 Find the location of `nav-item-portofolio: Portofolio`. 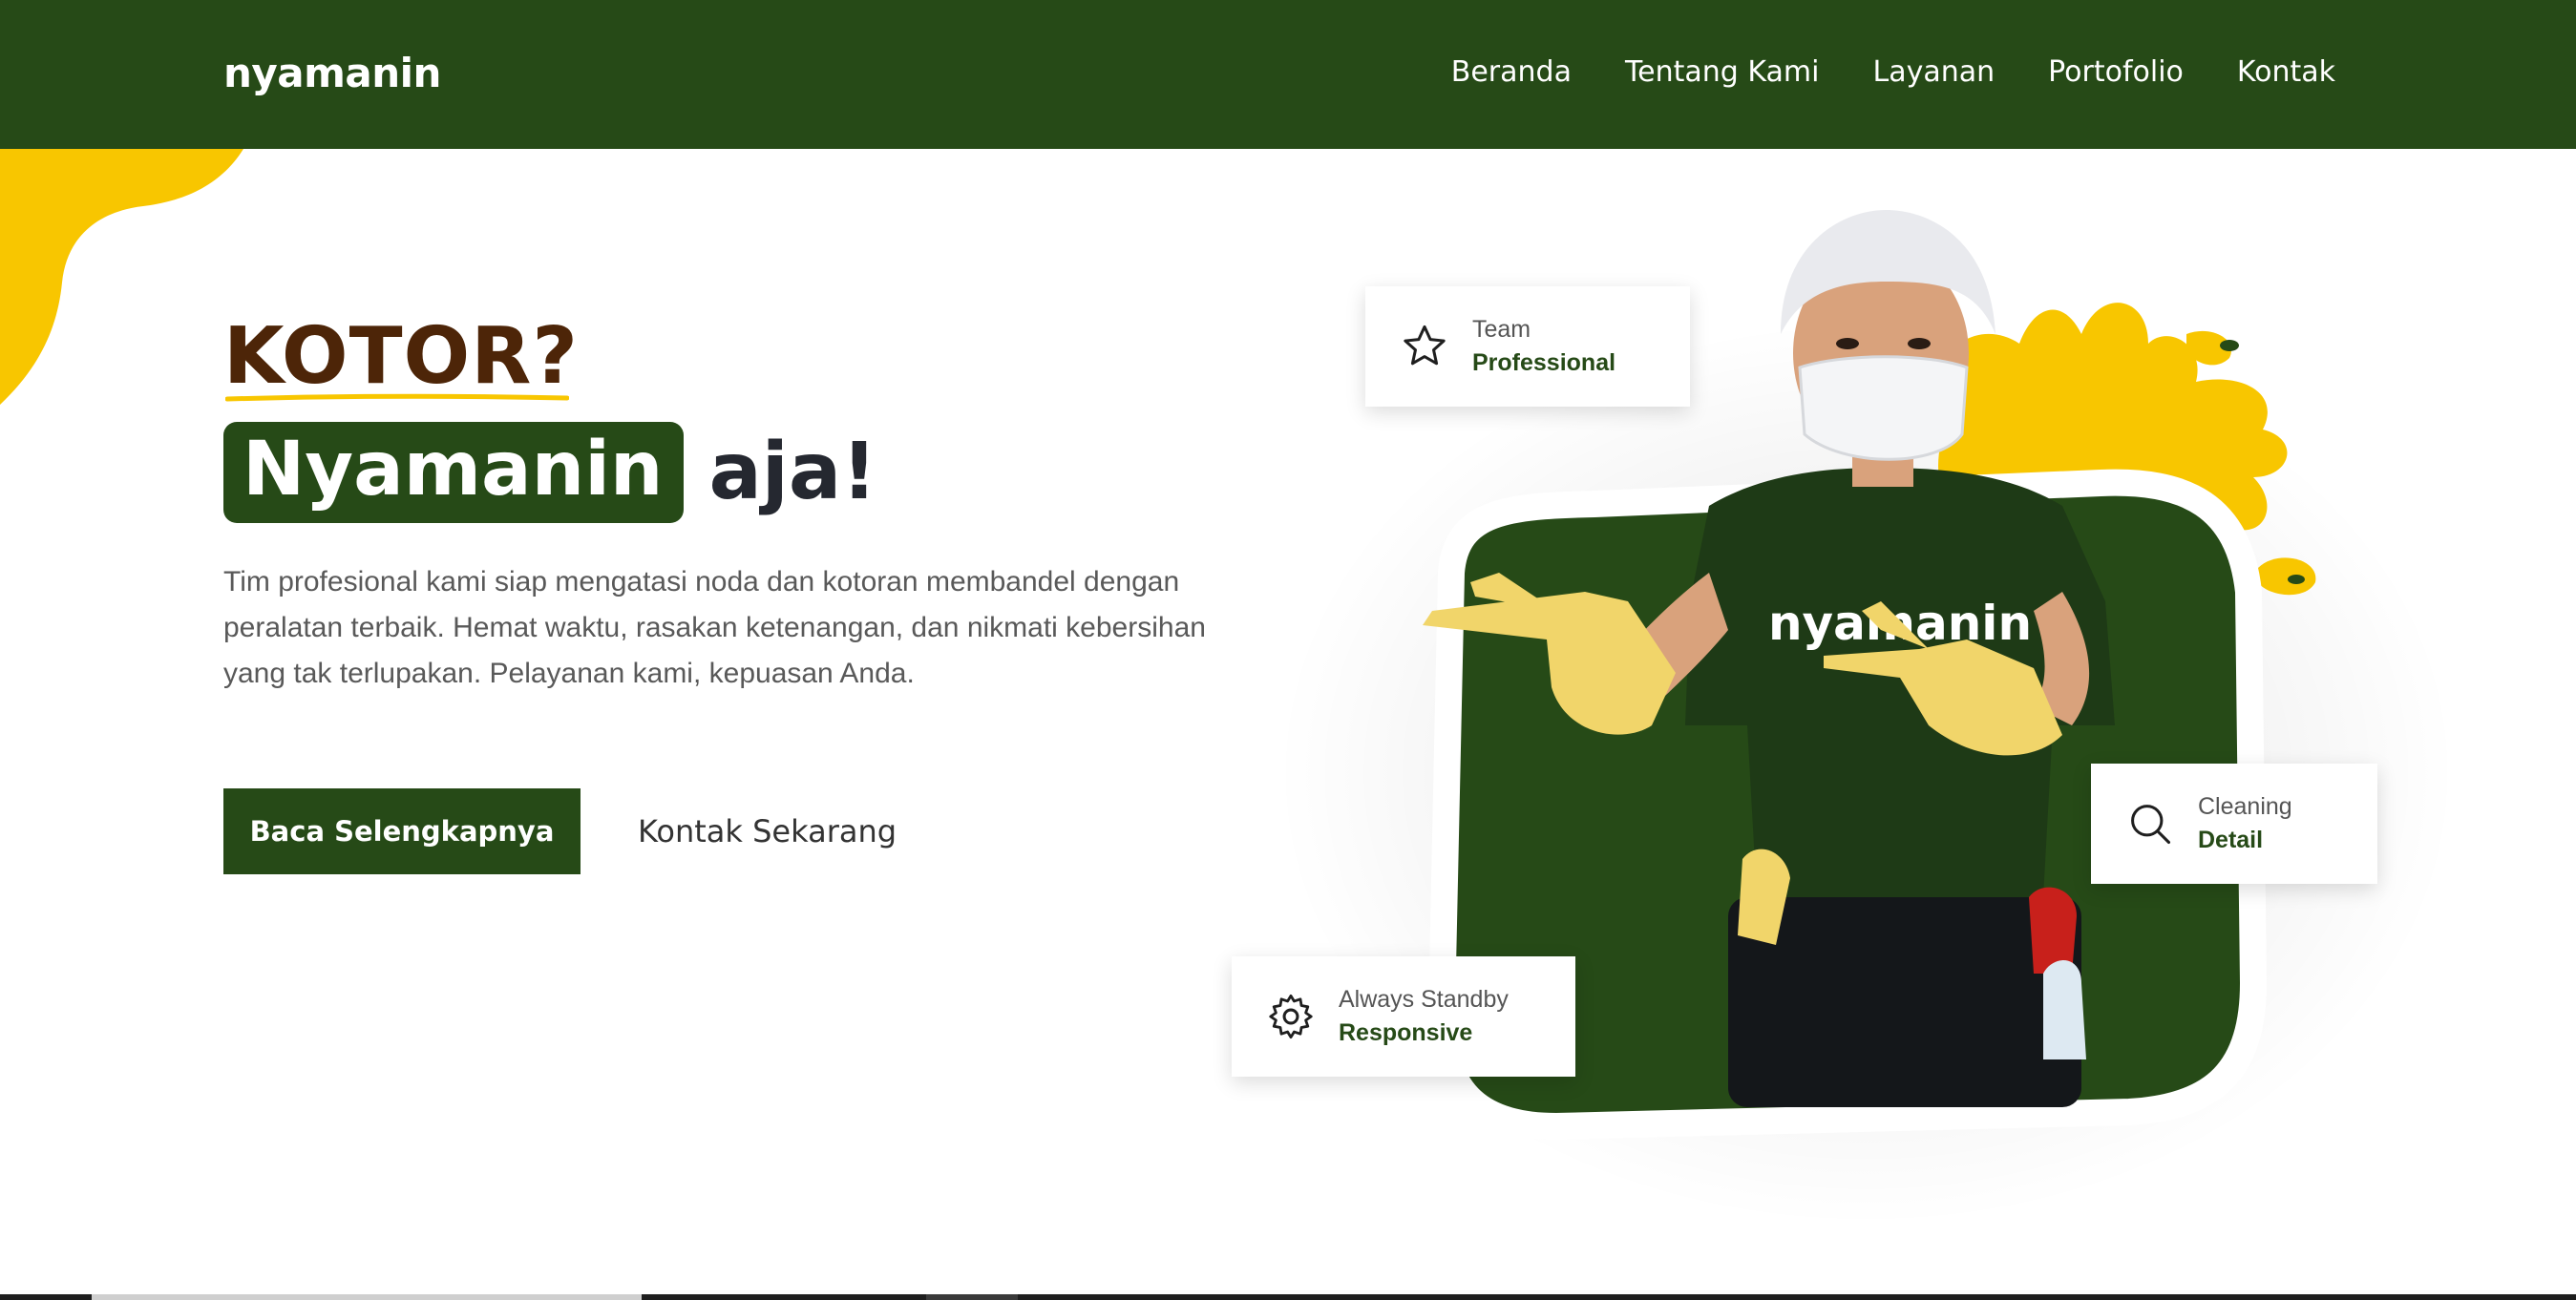

nav-item-portofolio: Portofolio is located at coordinates (2116, 72).